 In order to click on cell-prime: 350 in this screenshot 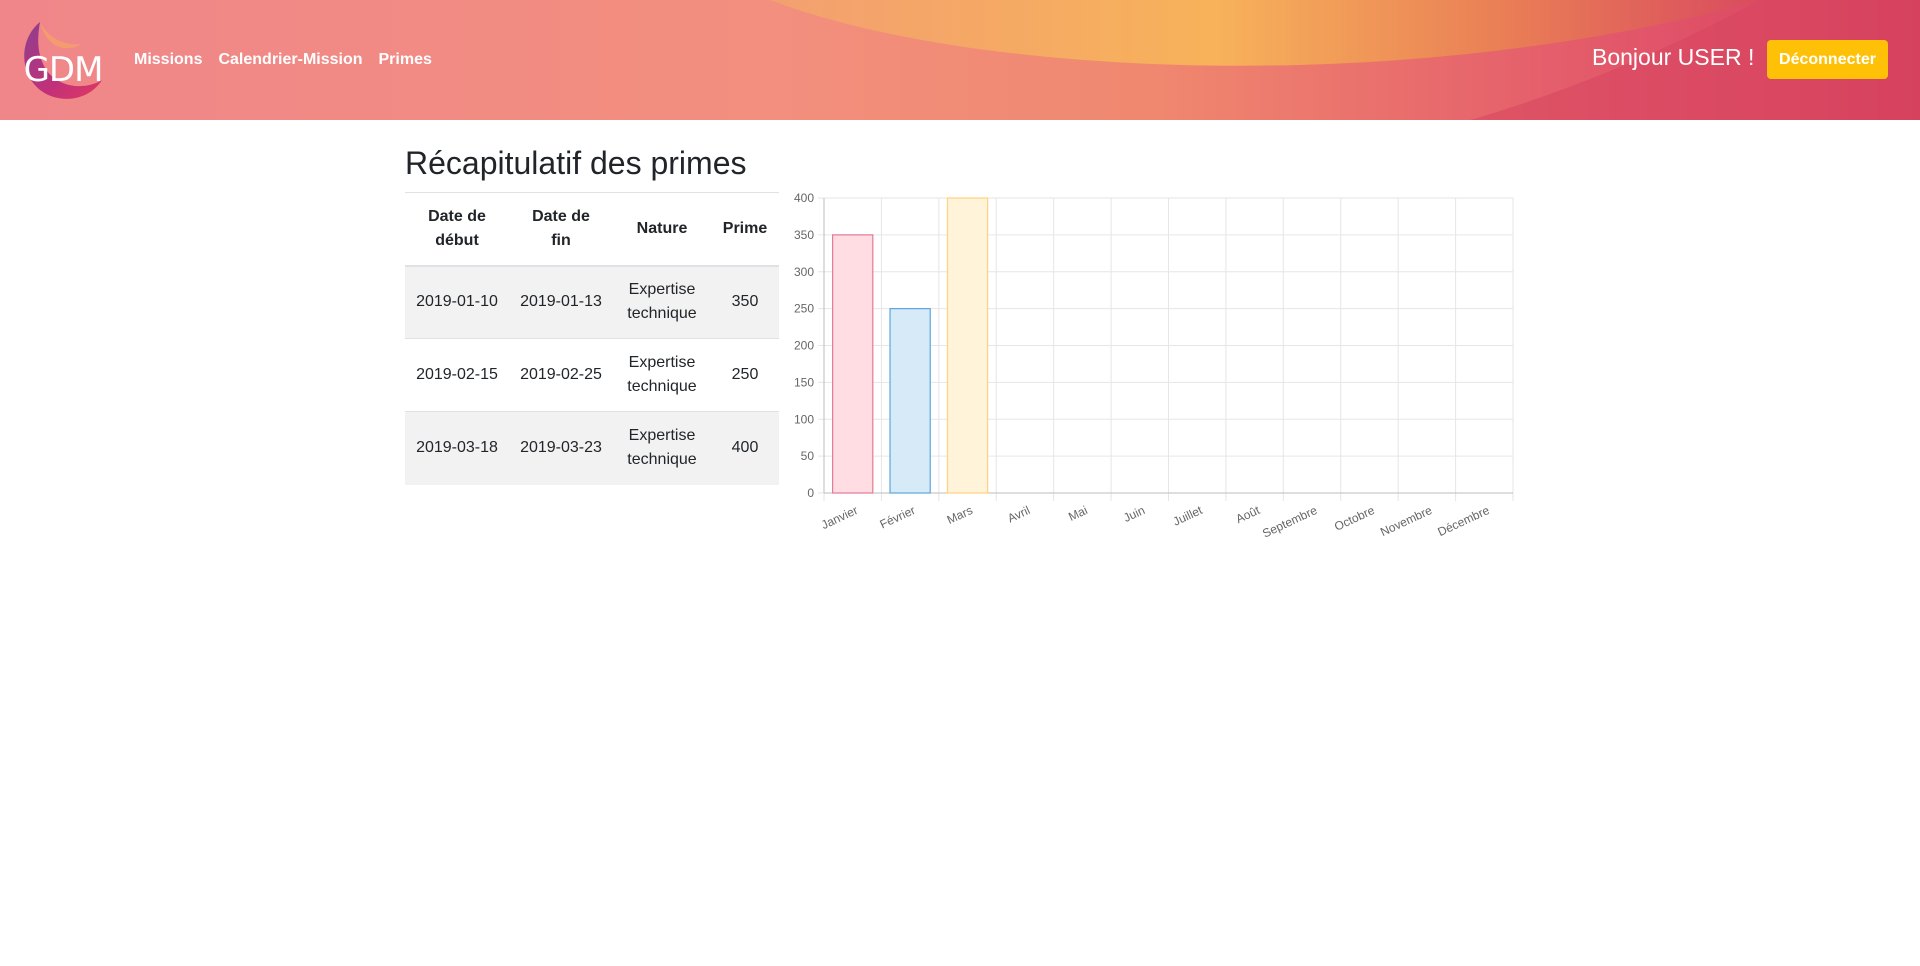, I will do `click(745, 302)`.